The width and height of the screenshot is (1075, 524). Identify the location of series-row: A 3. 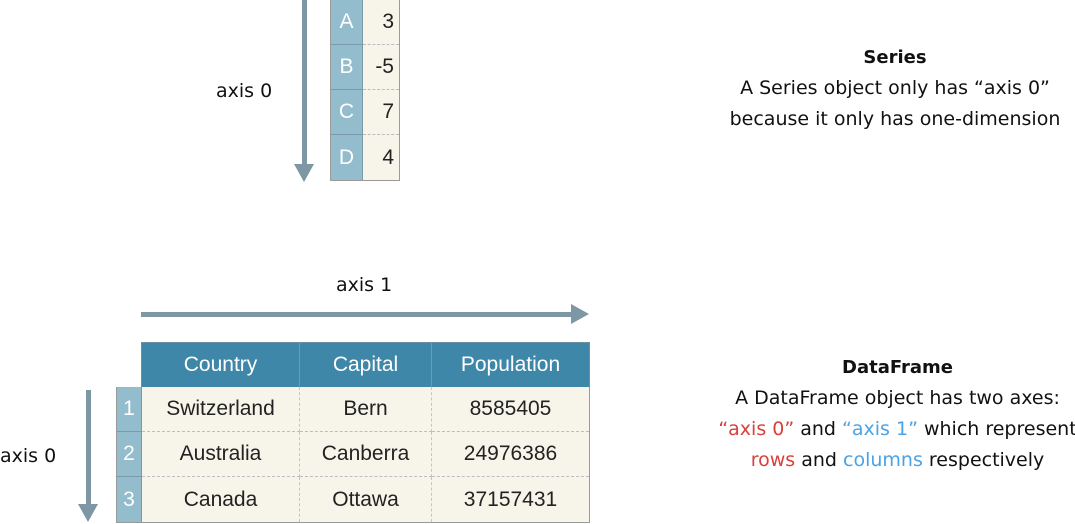
(365, 22).